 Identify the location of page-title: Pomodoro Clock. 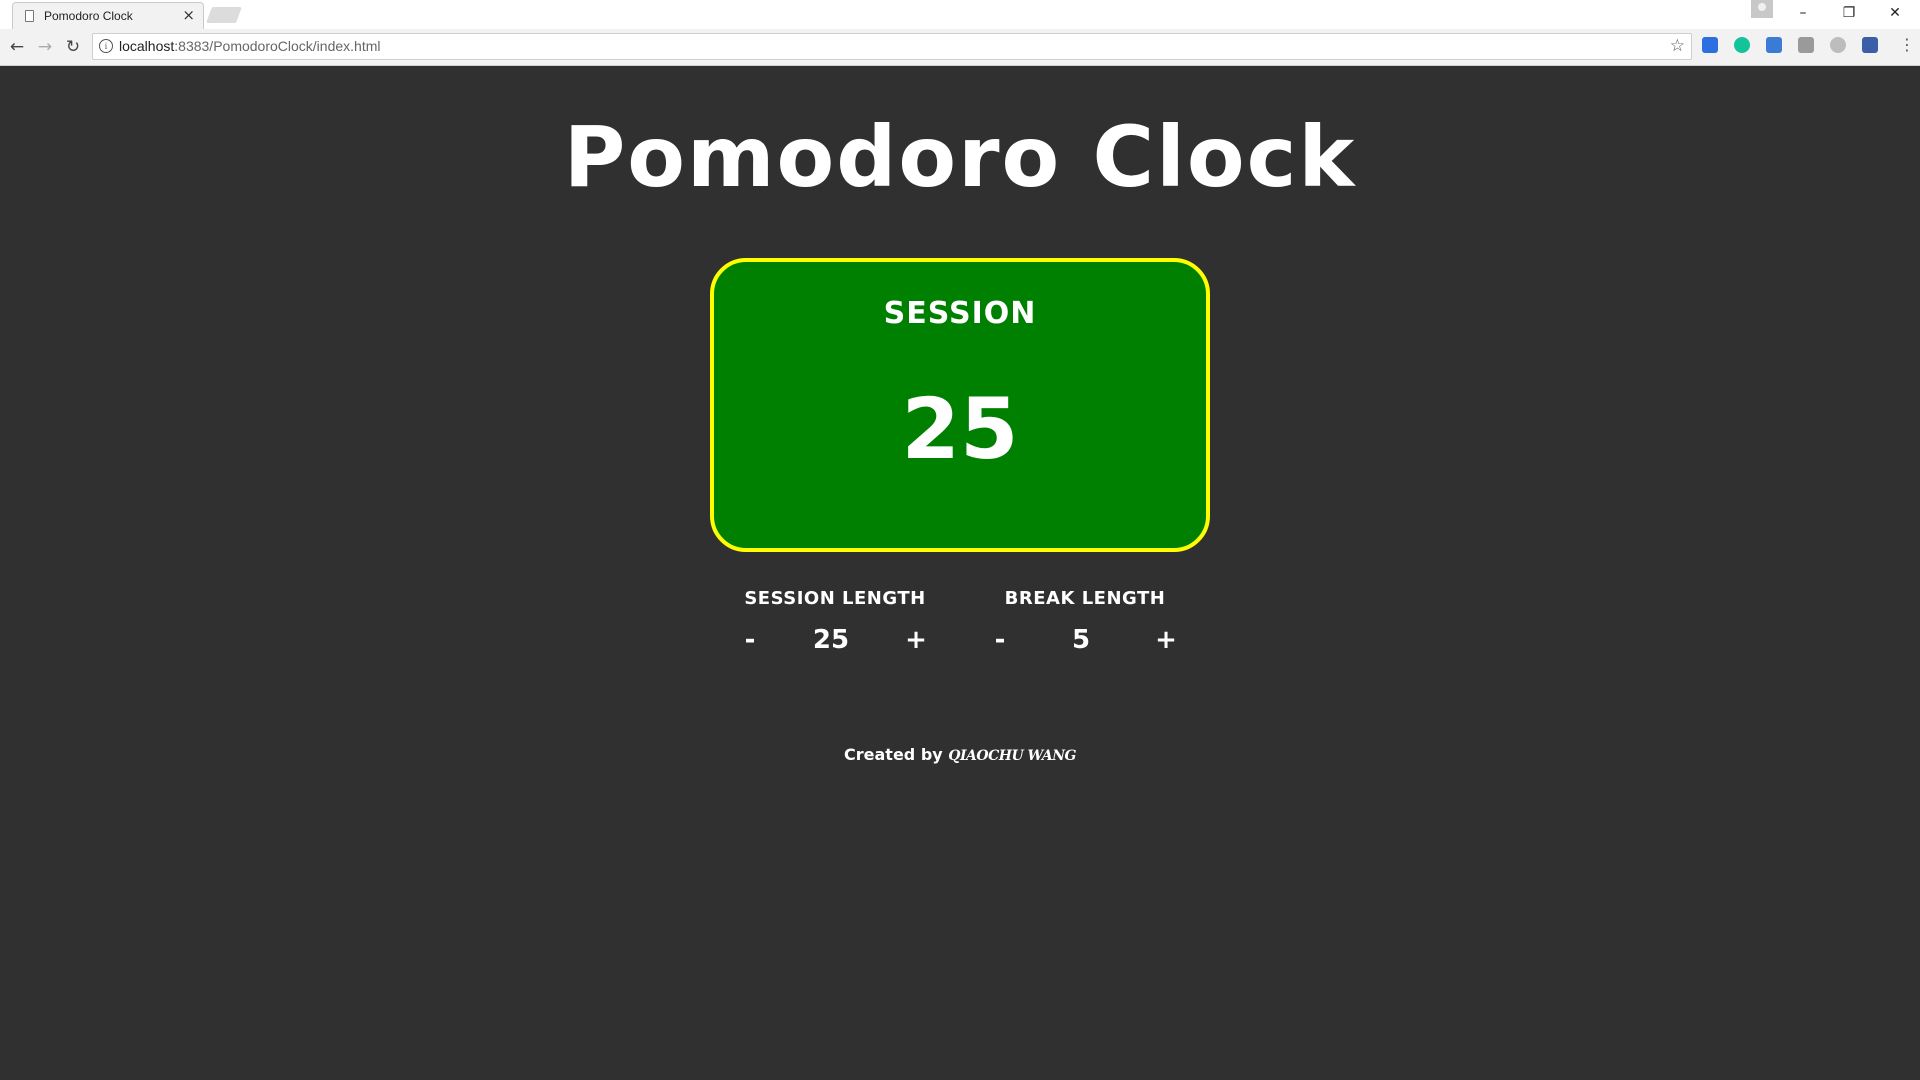
(960, 157).